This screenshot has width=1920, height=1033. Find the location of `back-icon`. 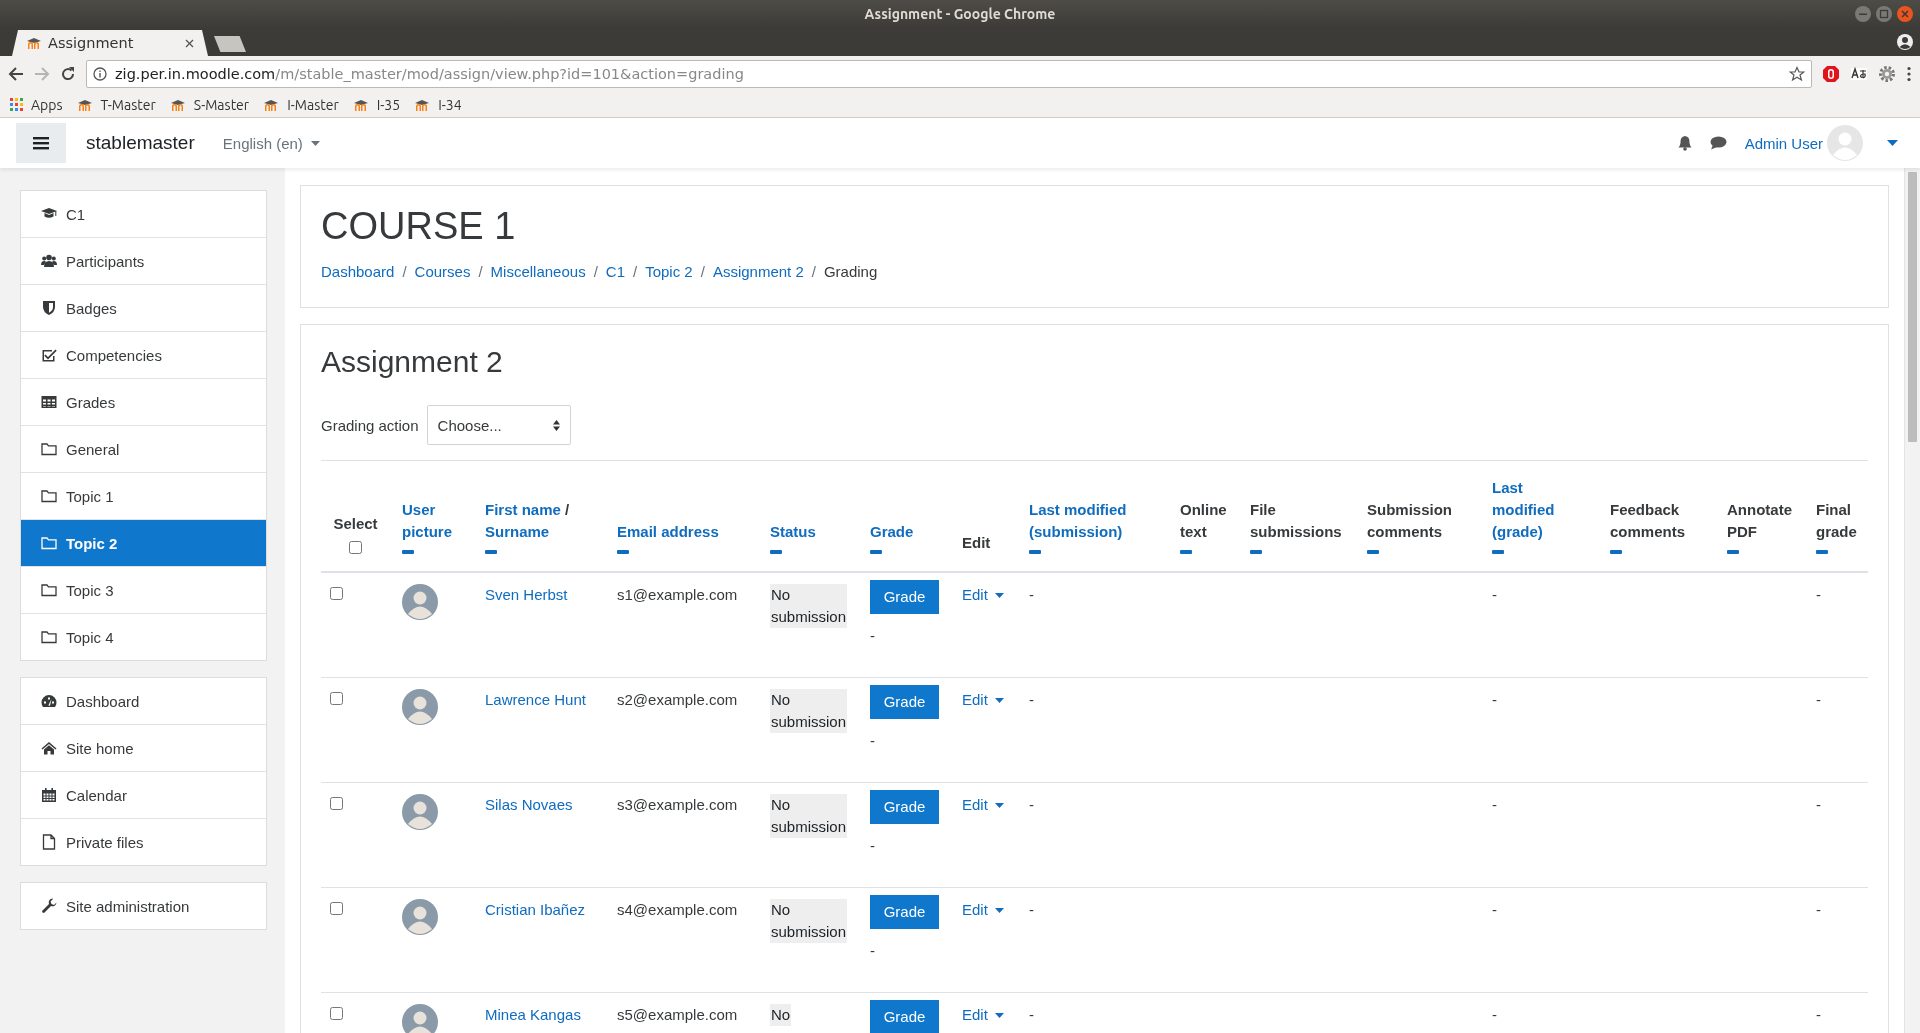

back-icon is located at coordinates (16, 74).